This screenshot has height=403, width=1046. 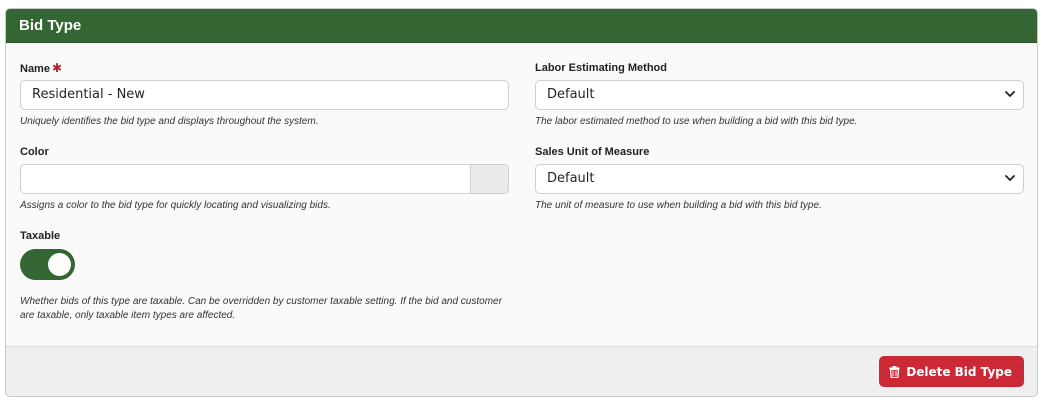 What do you see at coordinates (57, 68) in the screenshot?
I see `required-icon: ✱` at bounding box center [57, 68].